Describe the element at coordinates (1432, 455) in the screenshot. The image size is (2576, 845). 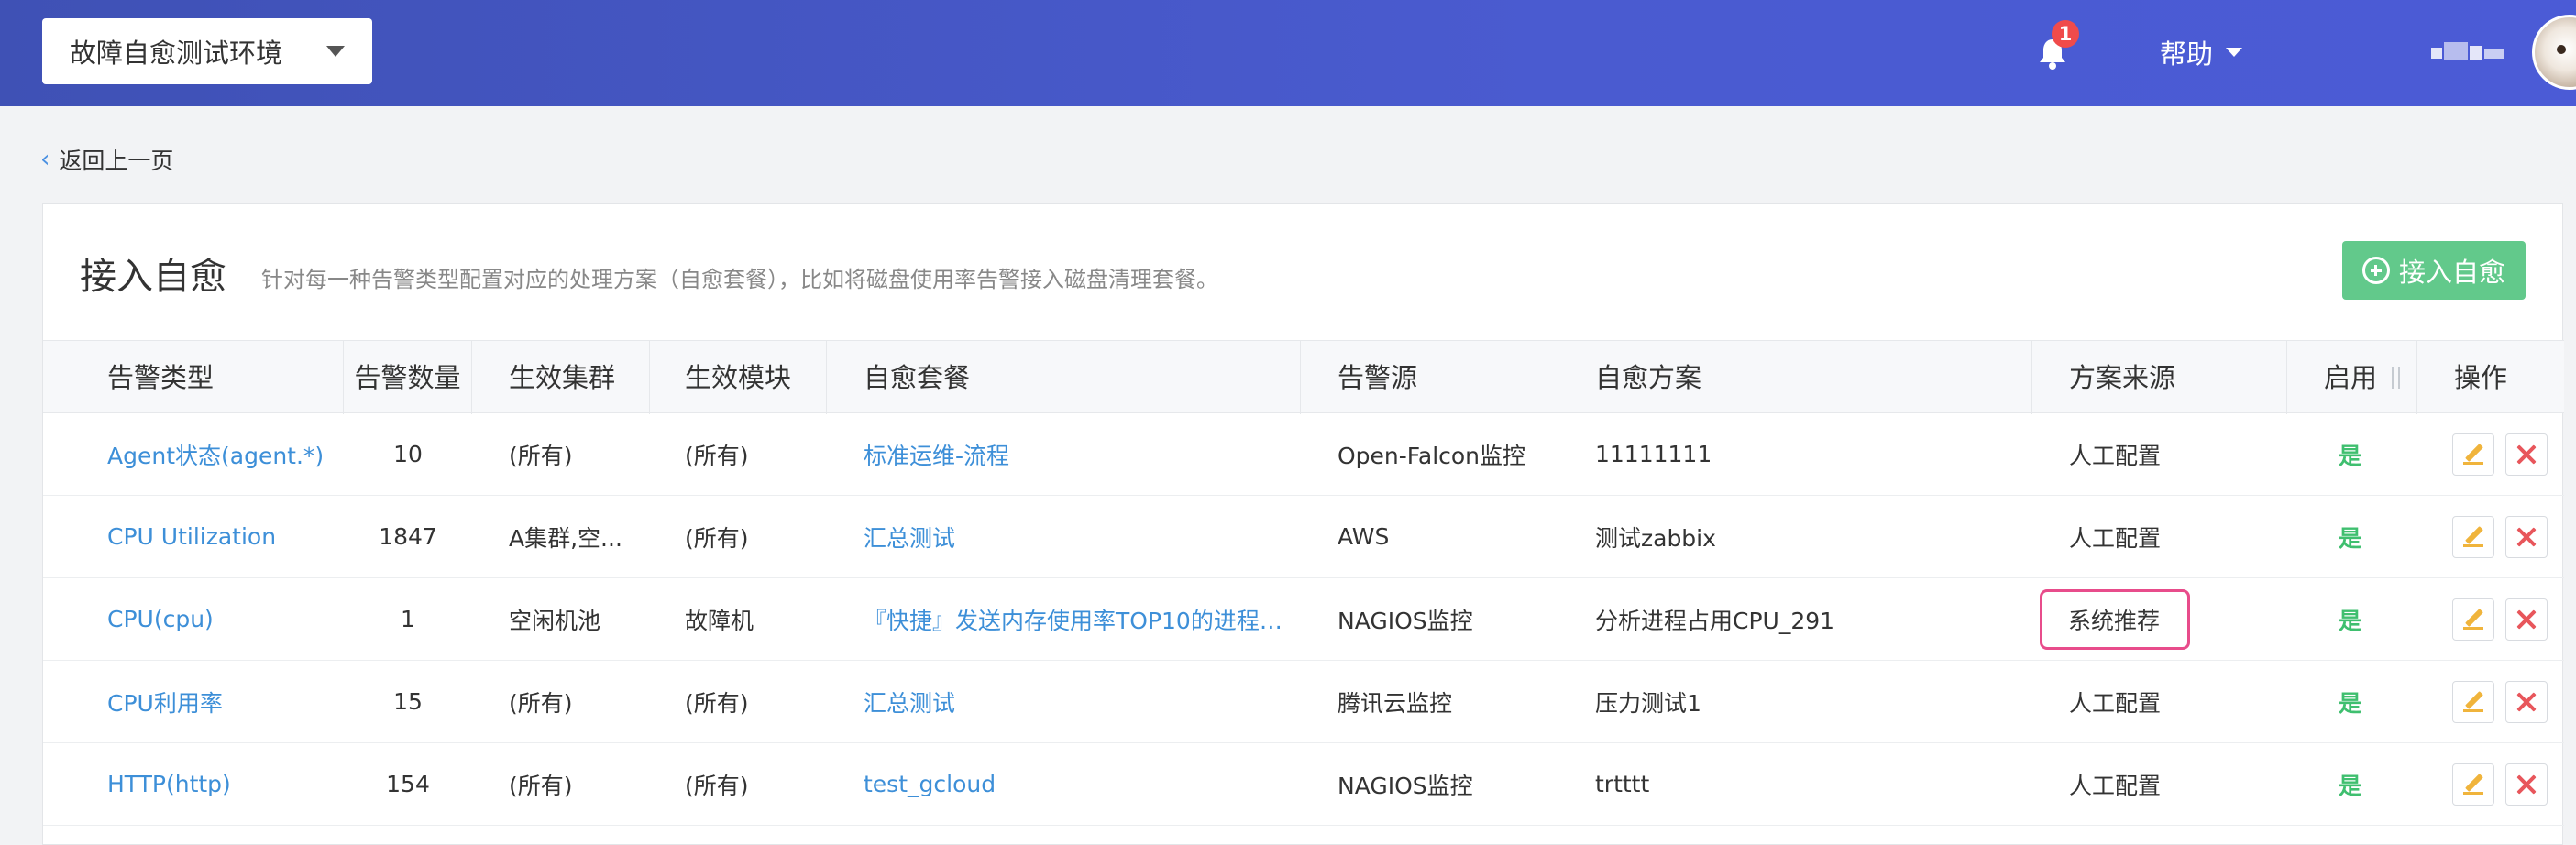
I see `alarm-source: Open-Falcon监控` at that location.